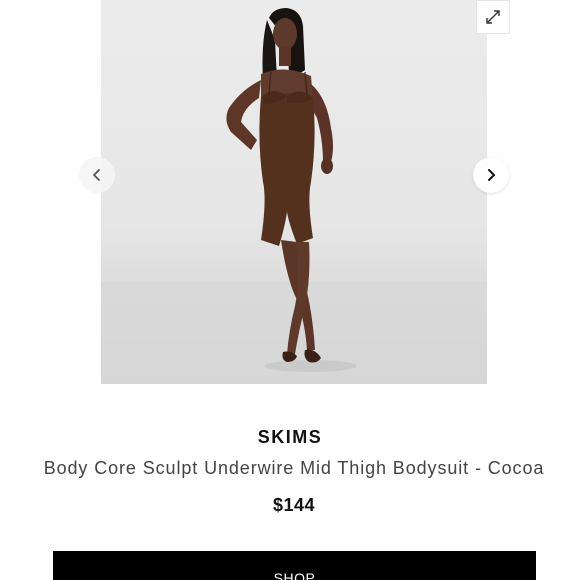 The height and width of the screenshot is (580, 580). I want to click on expand-arrows-icon, so click(493, 17).